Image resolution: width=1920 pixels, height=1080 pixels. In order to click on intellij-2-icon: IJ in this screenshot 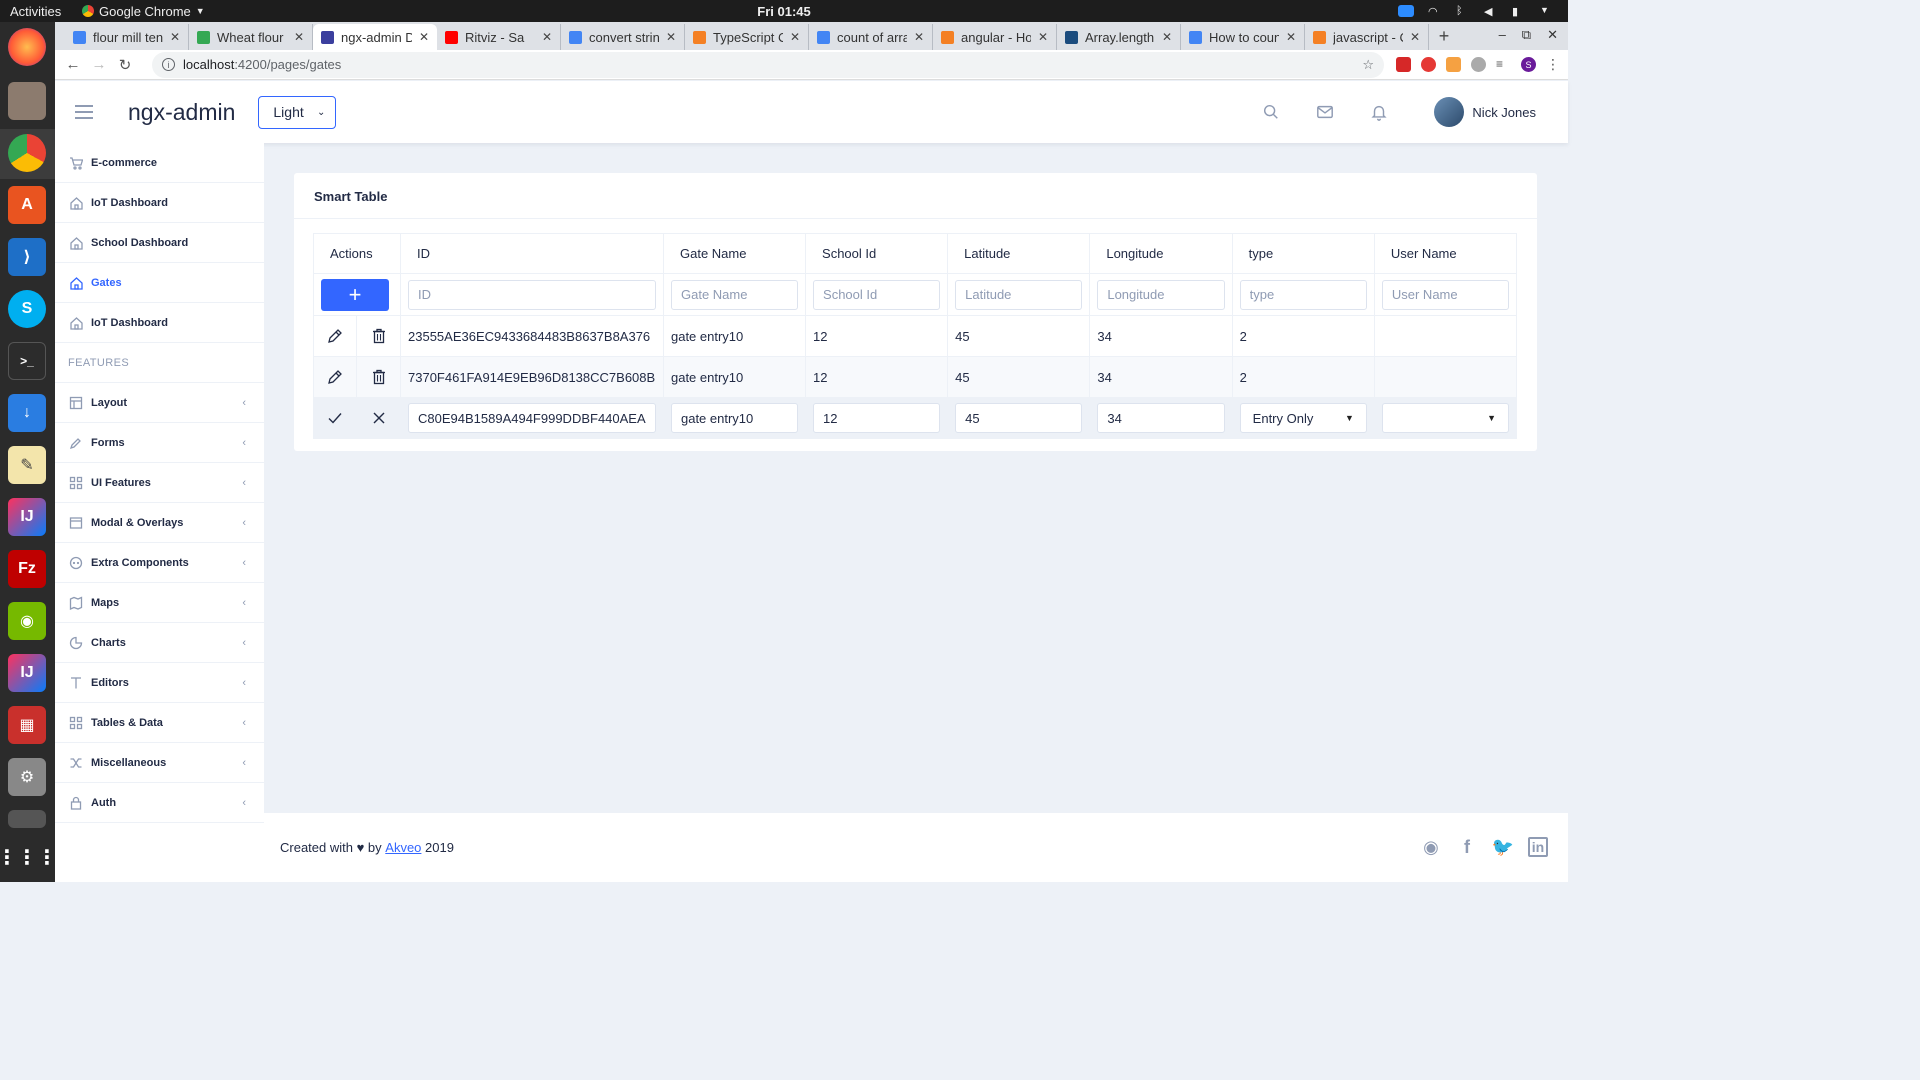, I will do `click(27, 673)`.